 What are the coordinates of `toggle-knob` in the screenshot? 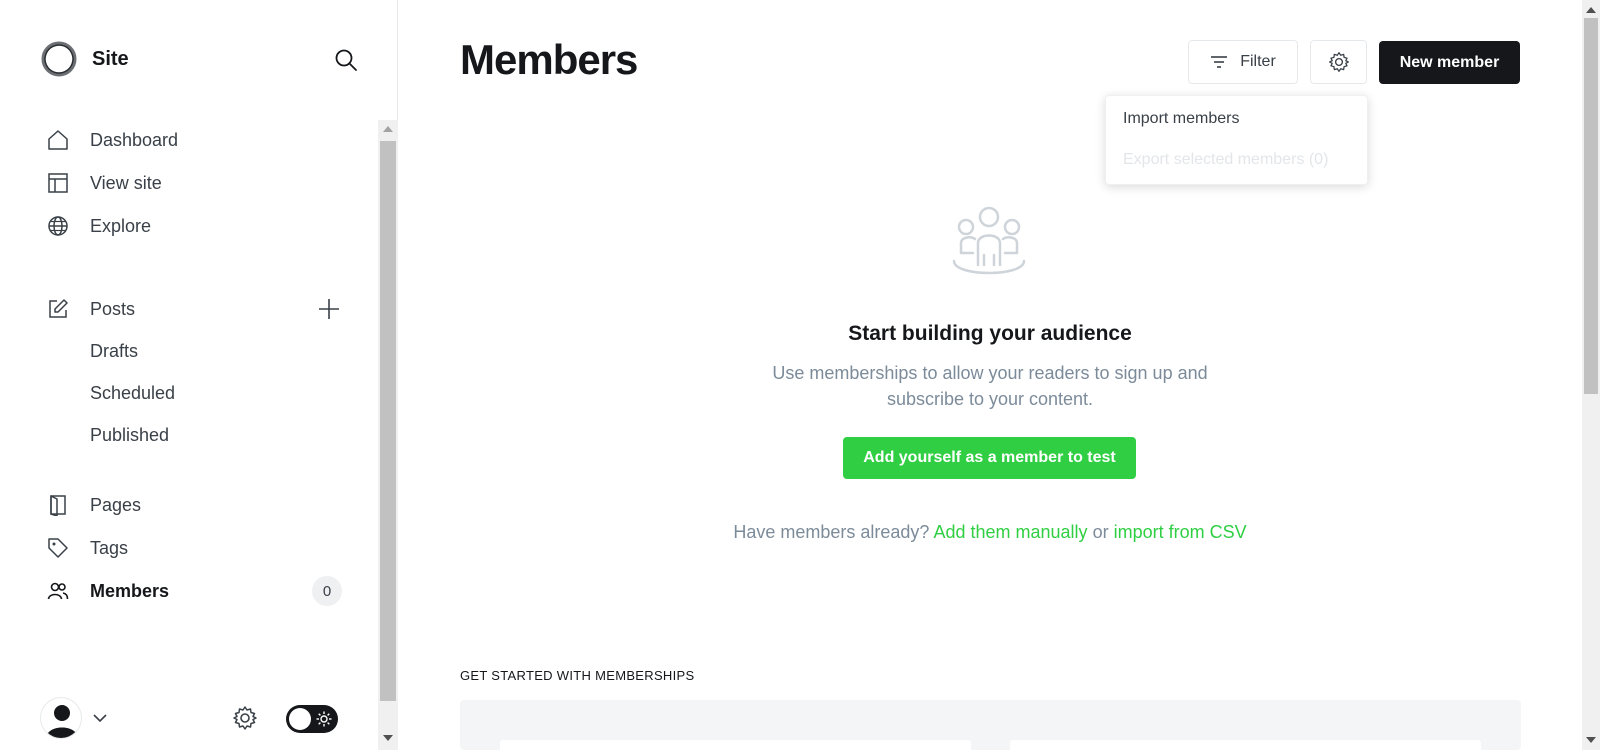 It's located at (300, 719).